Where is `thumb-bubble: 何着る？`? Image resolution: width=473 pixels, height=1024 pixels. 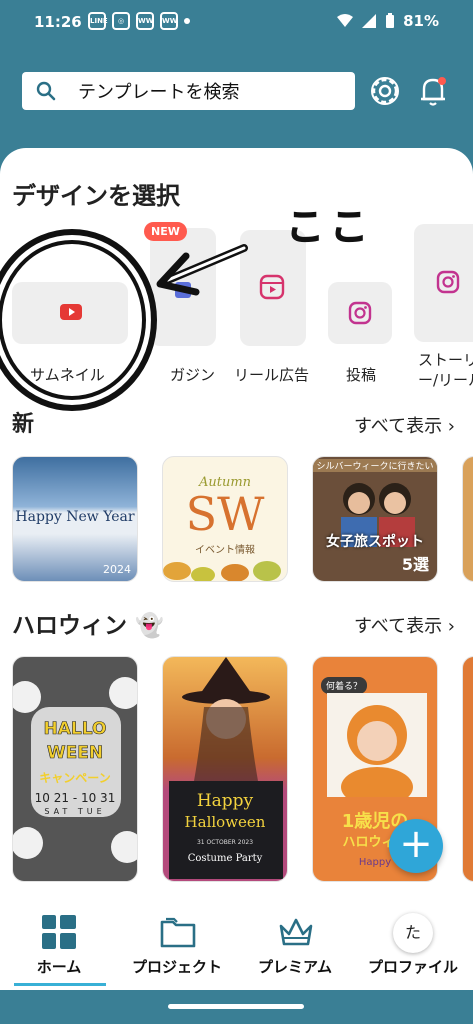 thumb-bubble: 何着る？ is located at coordinates (344, 685).